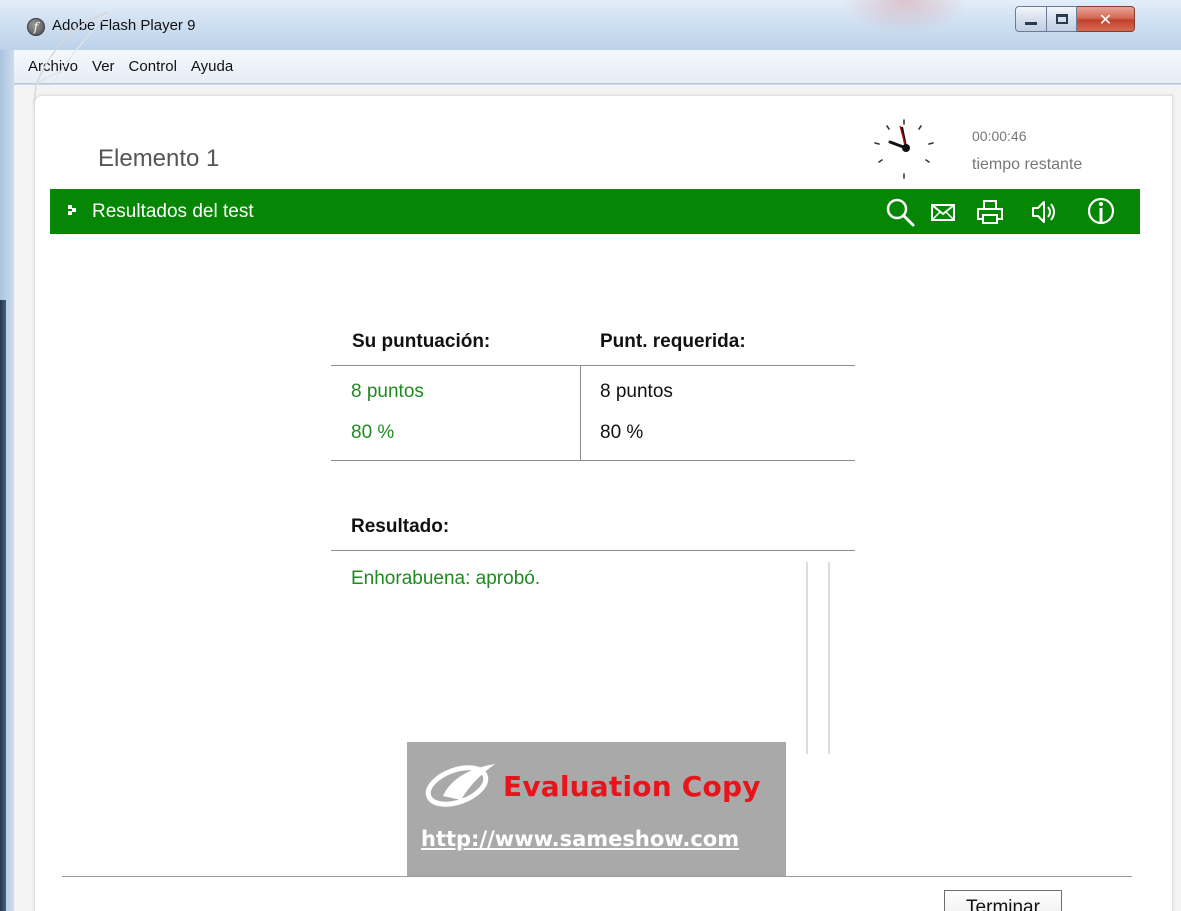 The height and width of the screenshot is (911, 1181). I want to click on minimize-button, so click(1031, 19).